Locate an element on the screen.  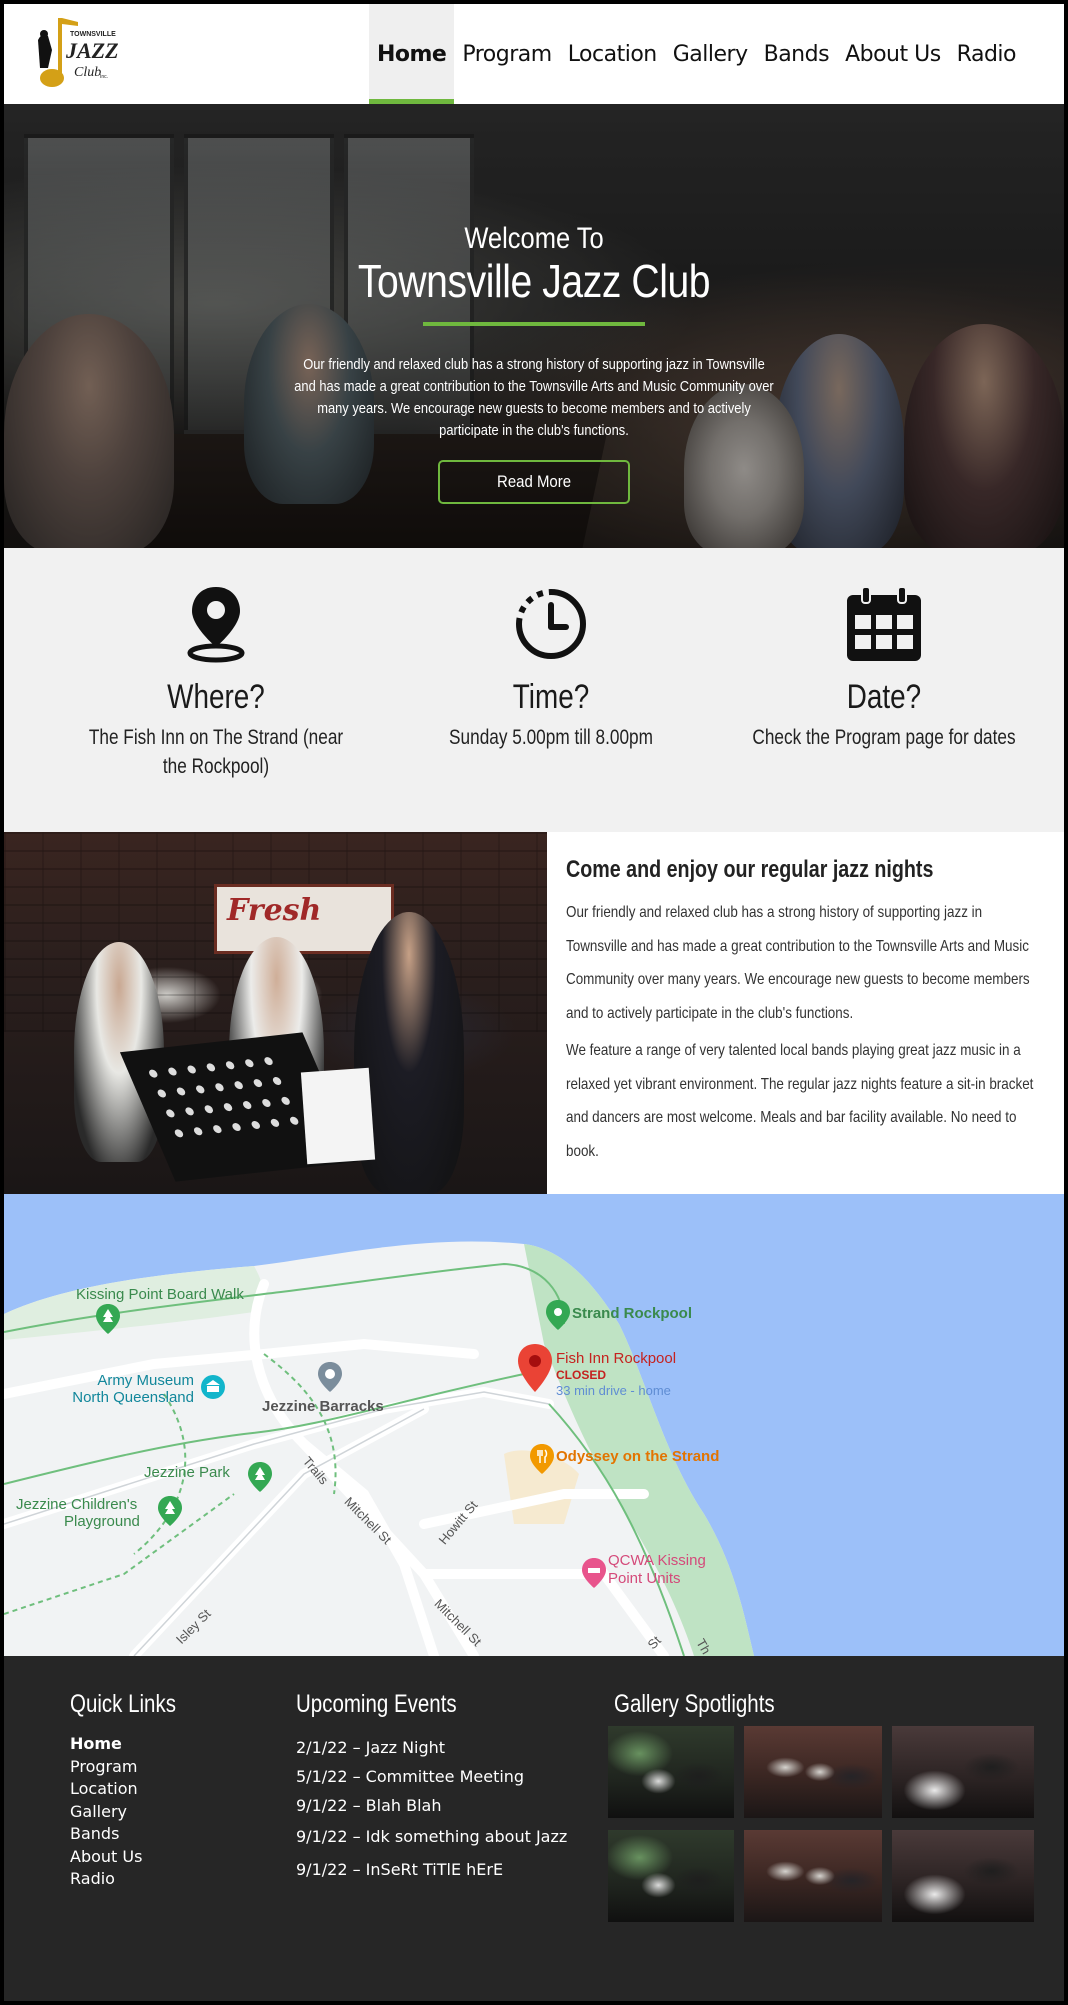
nav-home: Home is located at coordinates (411, 54).